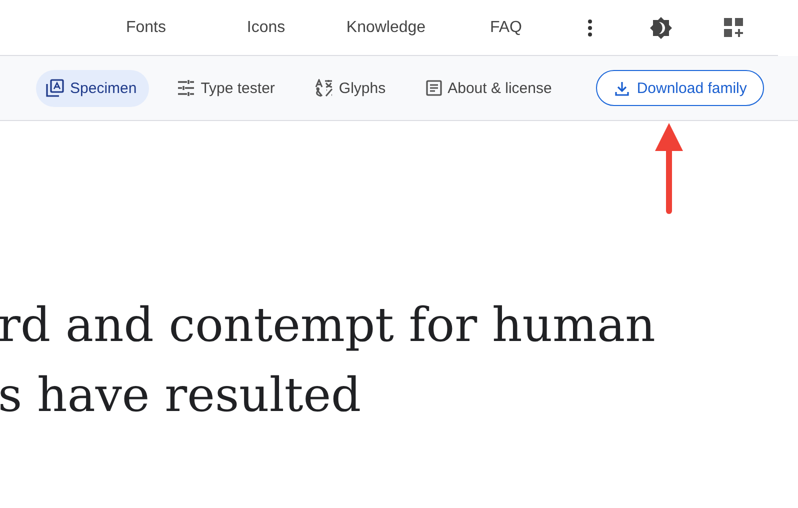  What do you see at coordinates (434, 88) in the screenshot?
I see `document-icon` at bounding box center [434, 88].